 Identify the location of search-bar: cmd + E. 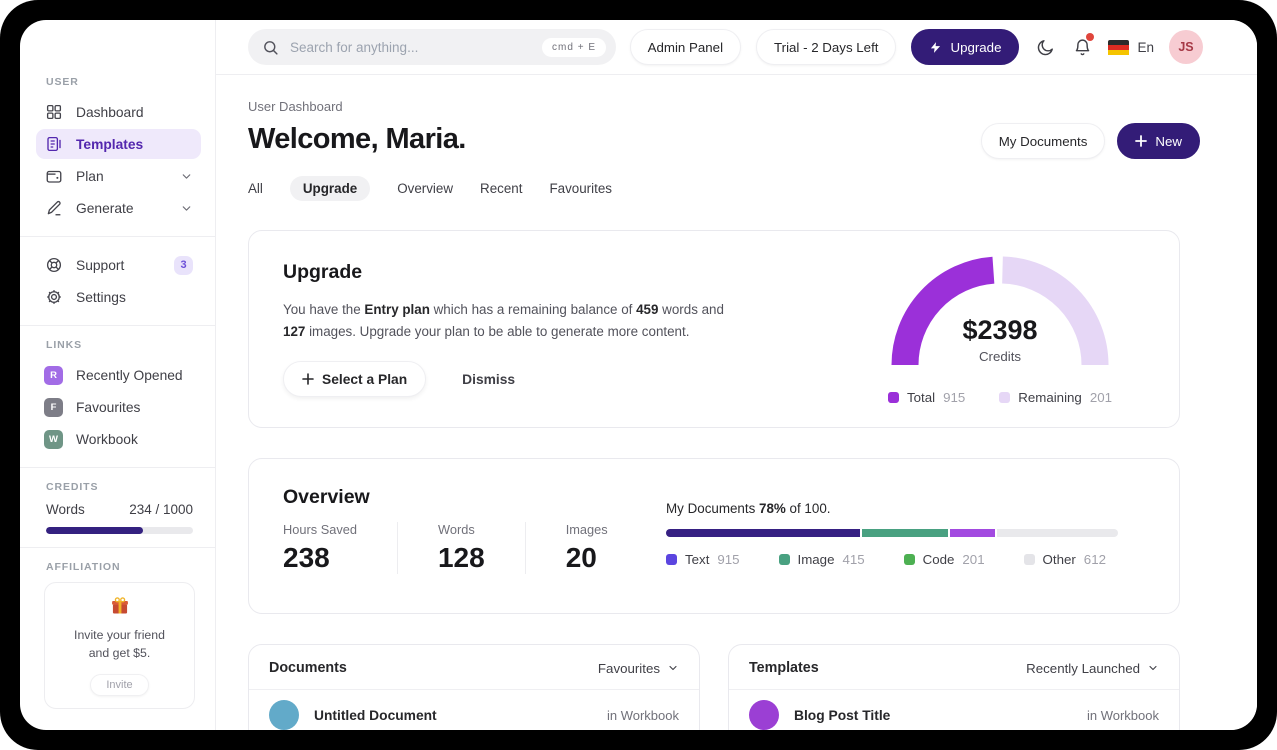
(432, 47).